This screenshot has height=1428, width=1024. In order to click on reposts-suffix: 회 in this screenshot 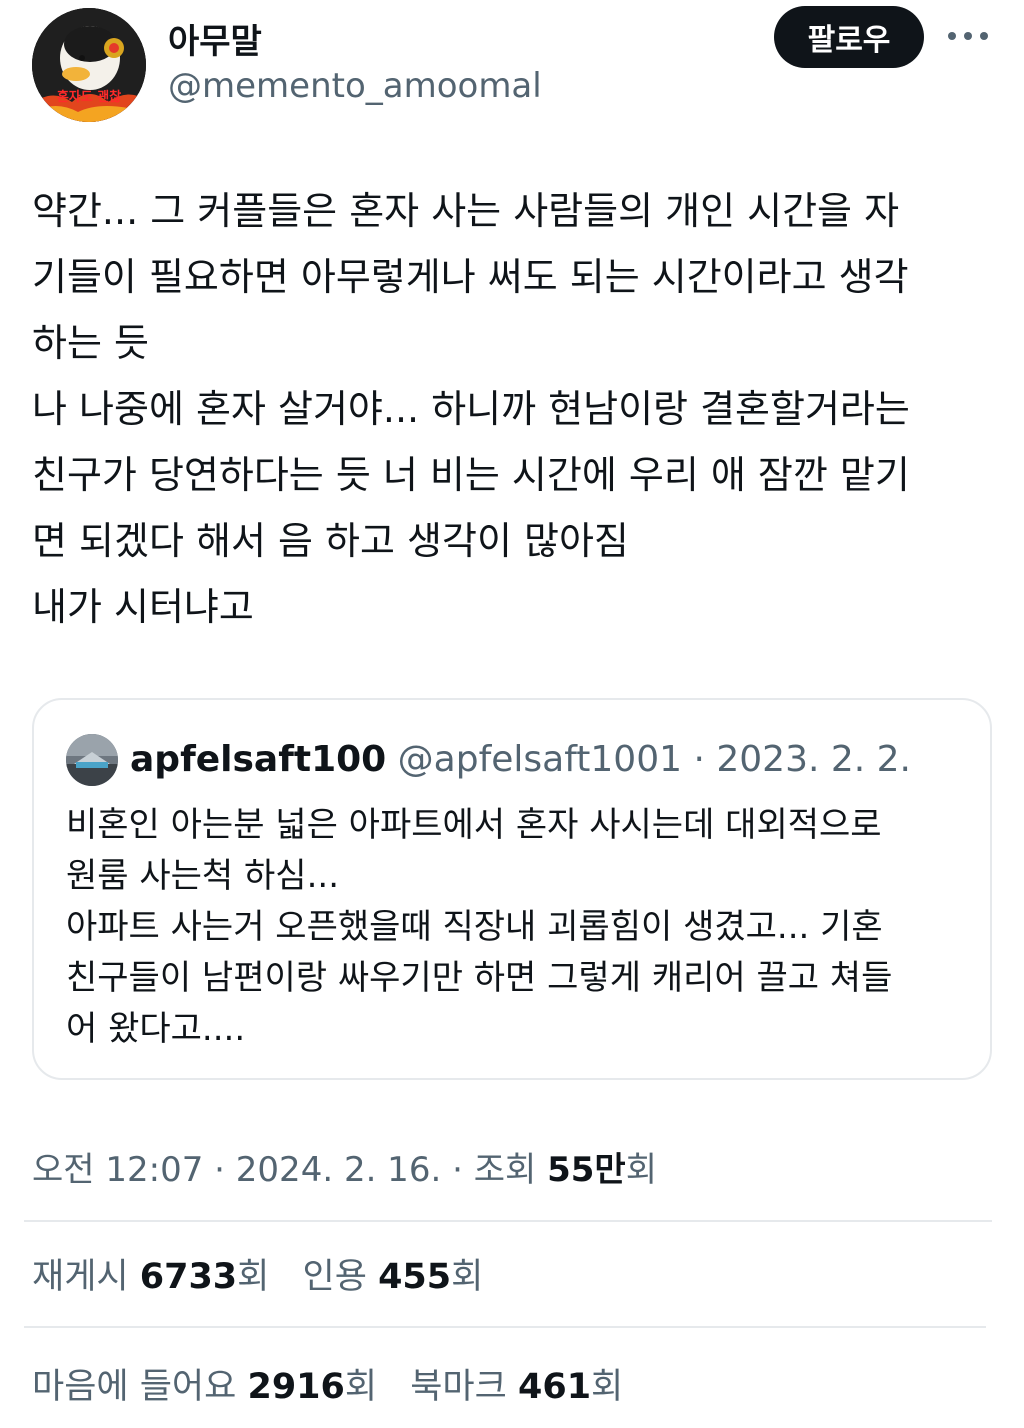, I will do `click(253, 1277)`.